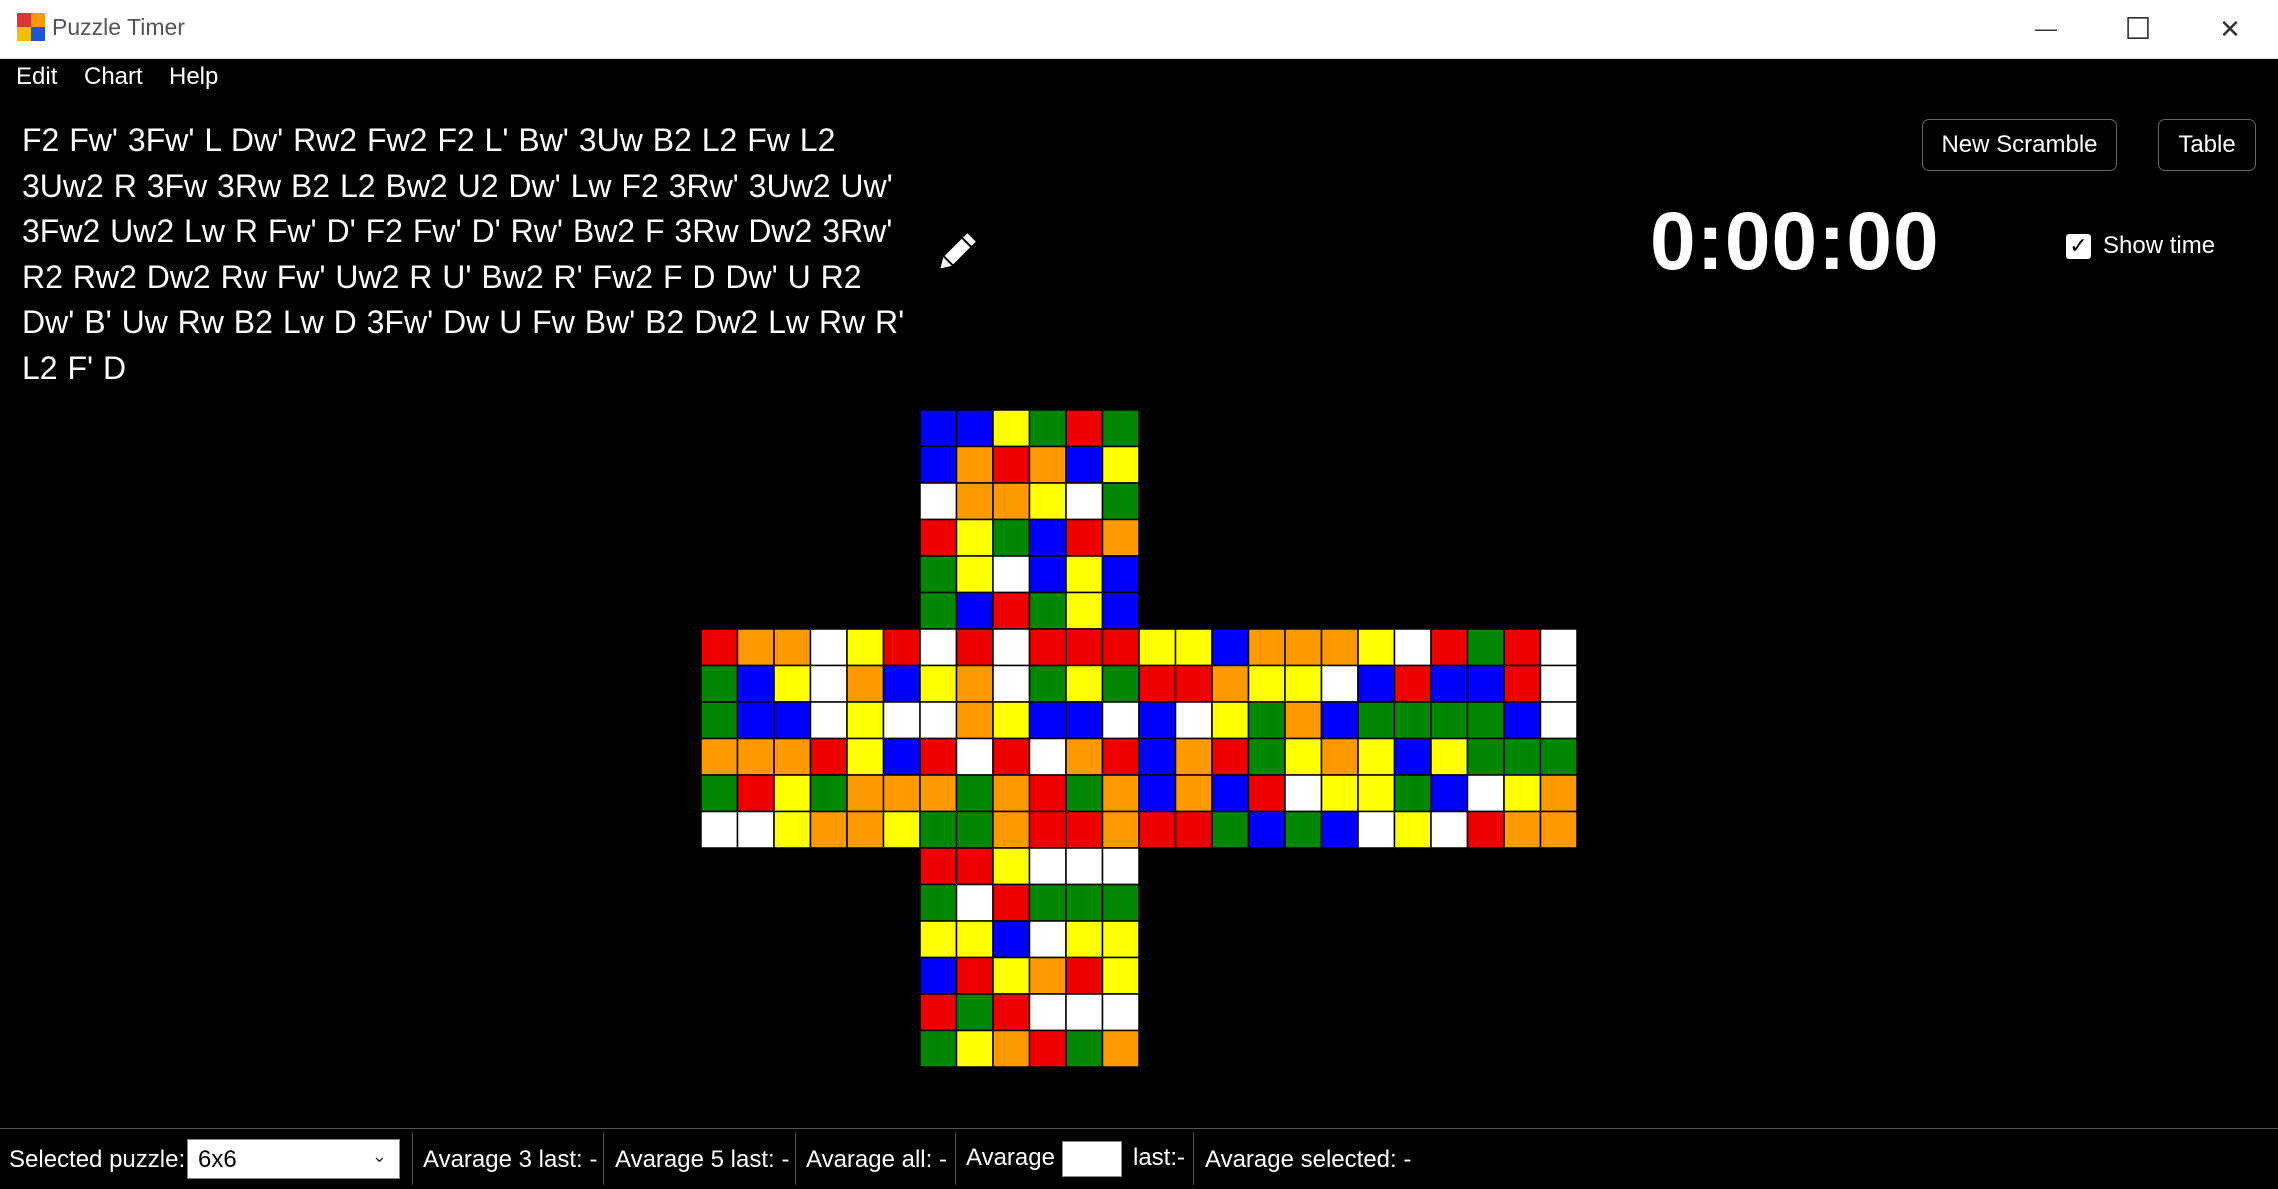 This screenshot has width=2278, height=1189. What do you see at coordinates (510, 1159) in the screenshot?
I see `average-3-last: Avarage 3 last: -` at bounding box center [510, 1159].